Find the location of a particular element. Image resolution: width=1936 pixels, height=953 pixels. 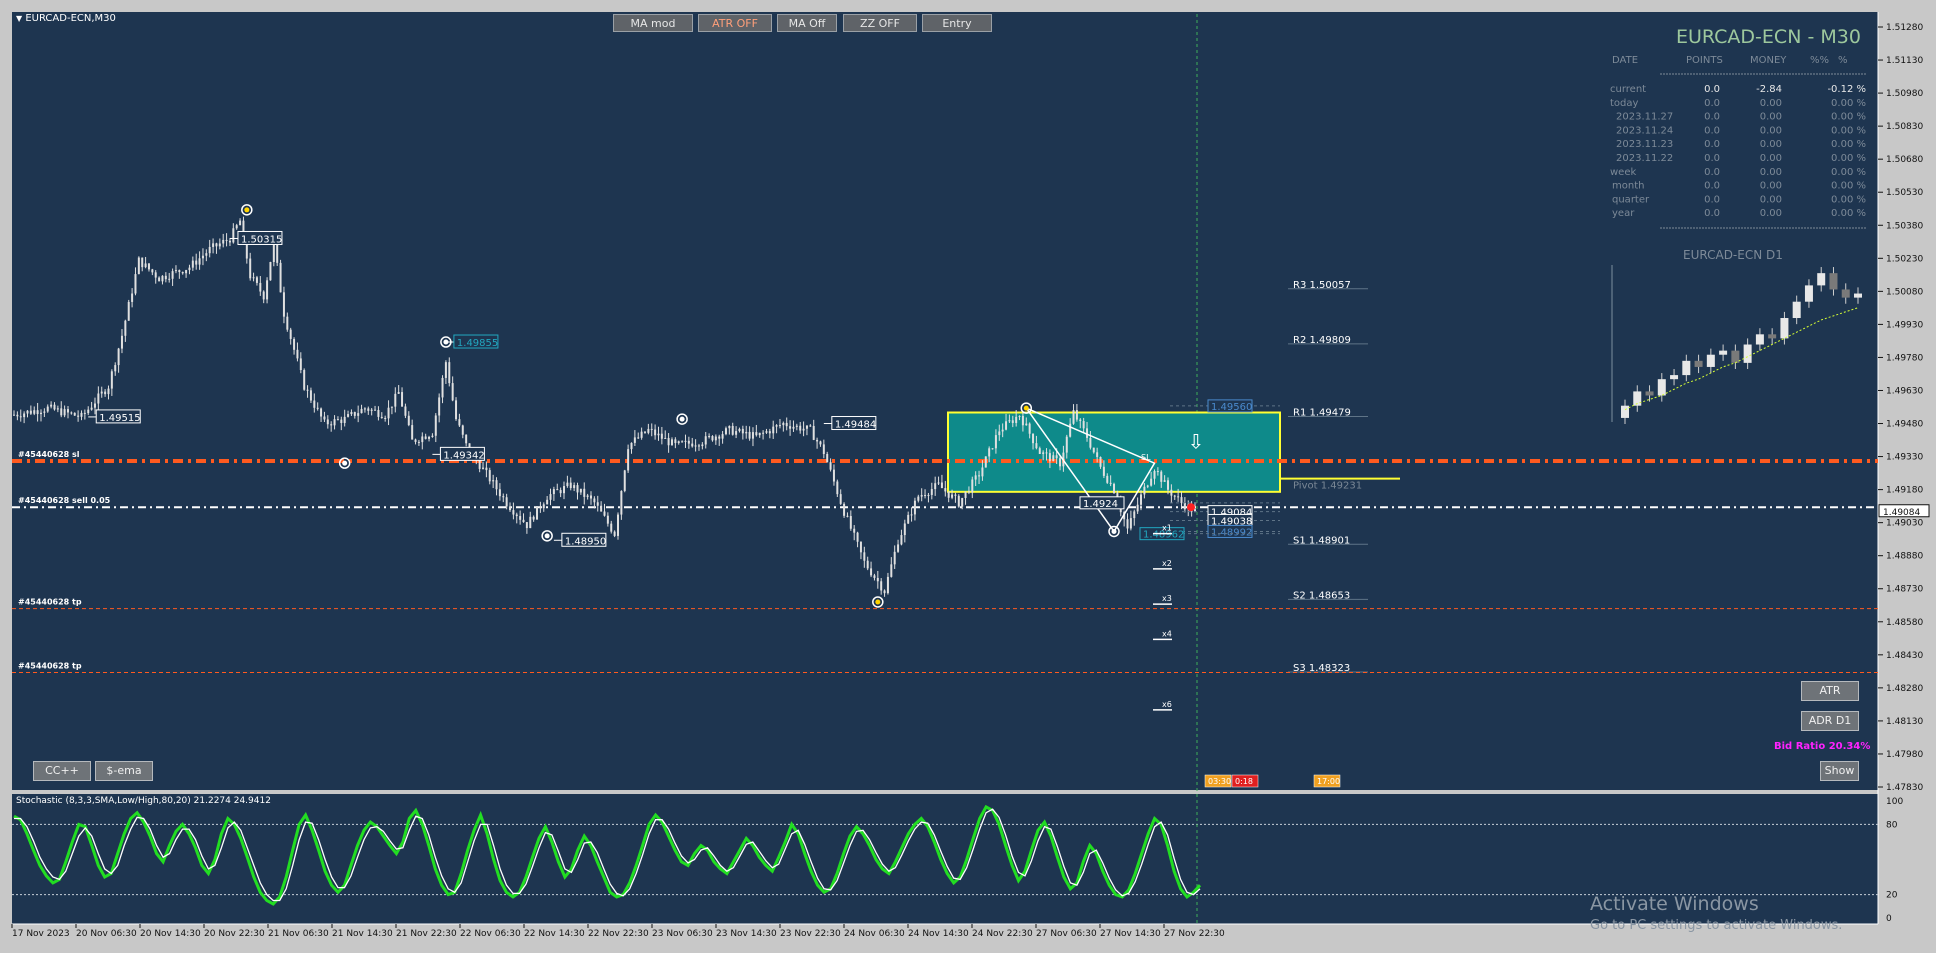

price-tick-label: 1.48130 is located at coordinates (1904, 722).